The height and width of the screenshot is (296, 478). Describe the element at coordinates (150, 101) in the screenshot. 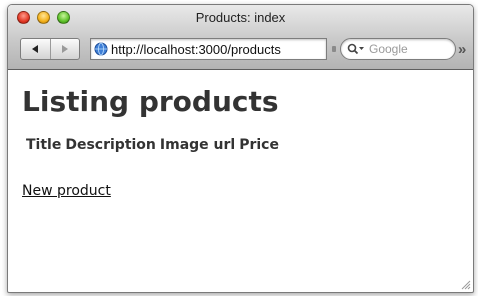

I see `page-title: Listing products` at that location.